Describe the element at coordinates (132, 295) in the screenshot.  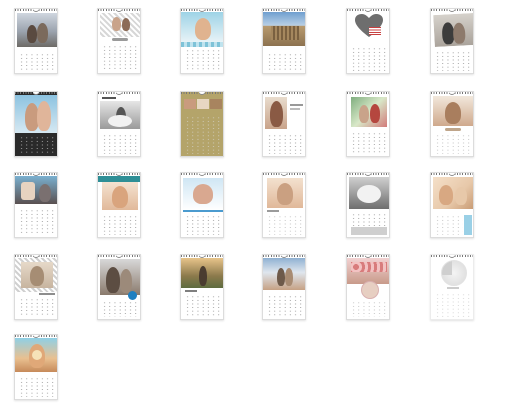
I see `month-badge` at that location.